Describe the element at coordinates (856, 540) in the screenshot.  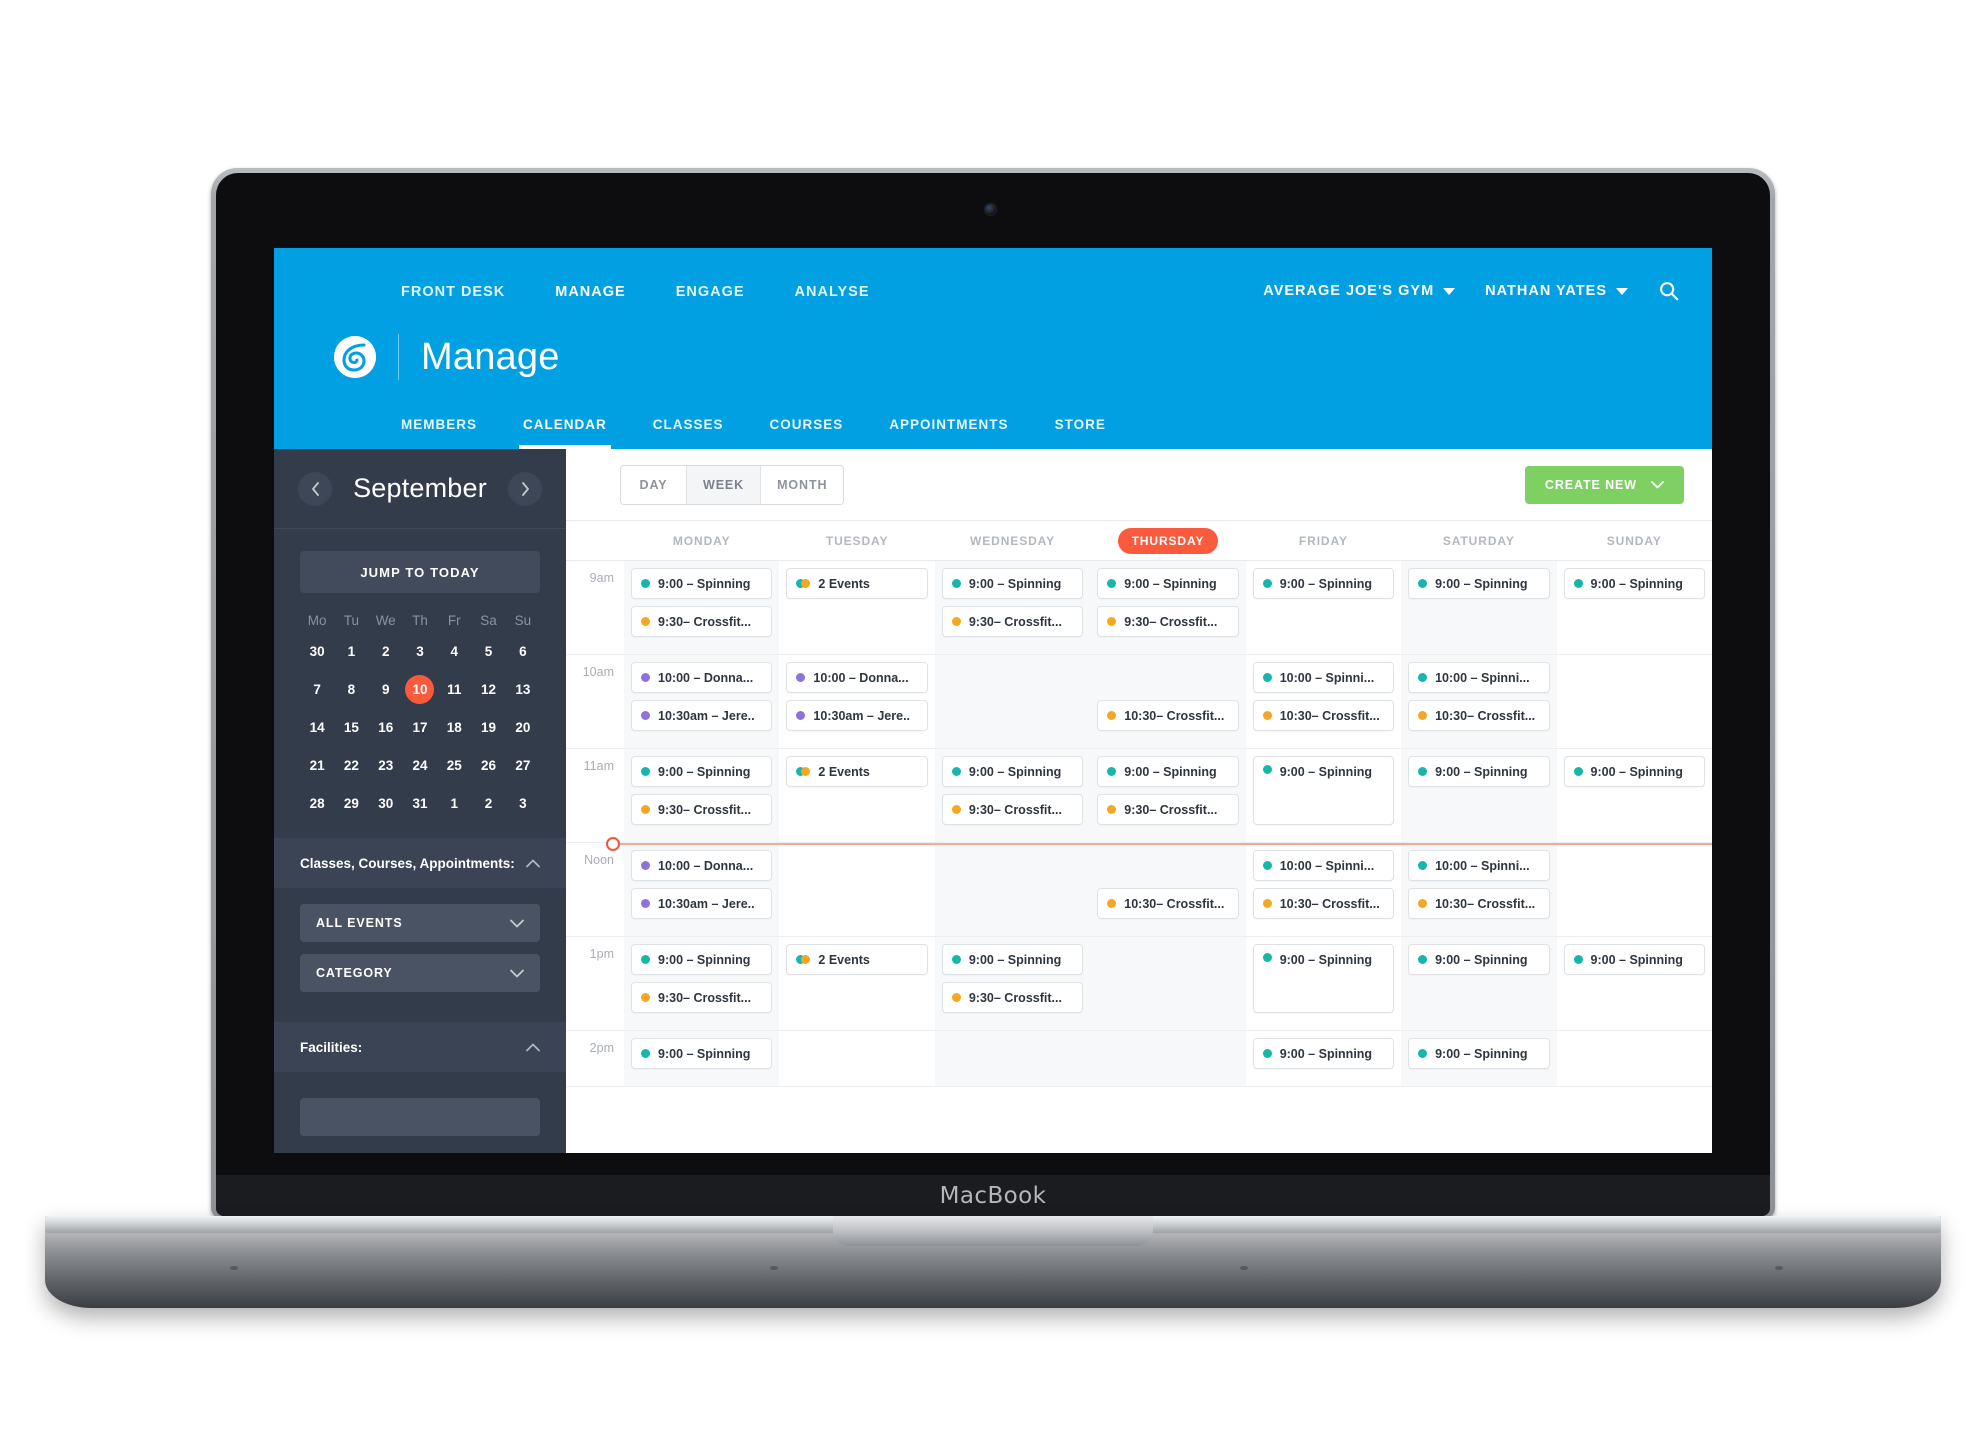
I see `day-header-tuesday: TUESDAY` at that location.